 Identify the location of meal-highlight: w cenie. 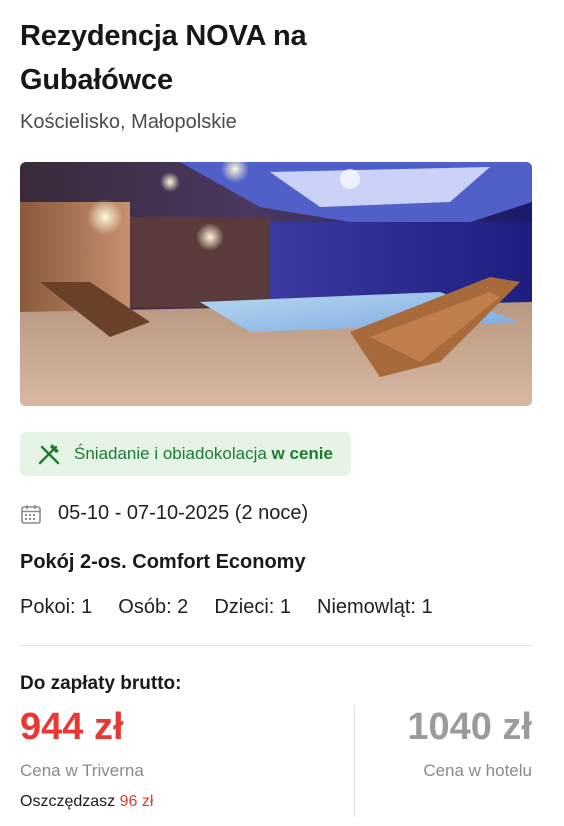
(302, 453).